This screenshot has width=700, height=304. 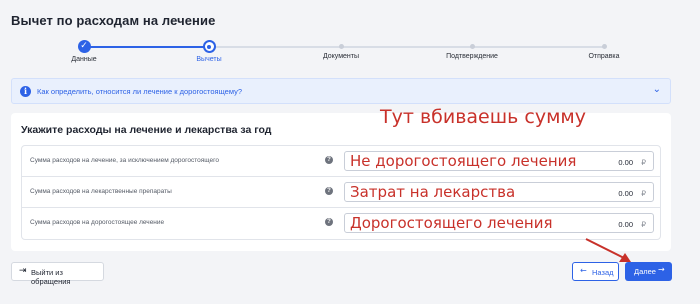 I want to click on treatment-amount-input: Не дорогостоящего лечения 0.00 ₽, so click(x=499, y=161).